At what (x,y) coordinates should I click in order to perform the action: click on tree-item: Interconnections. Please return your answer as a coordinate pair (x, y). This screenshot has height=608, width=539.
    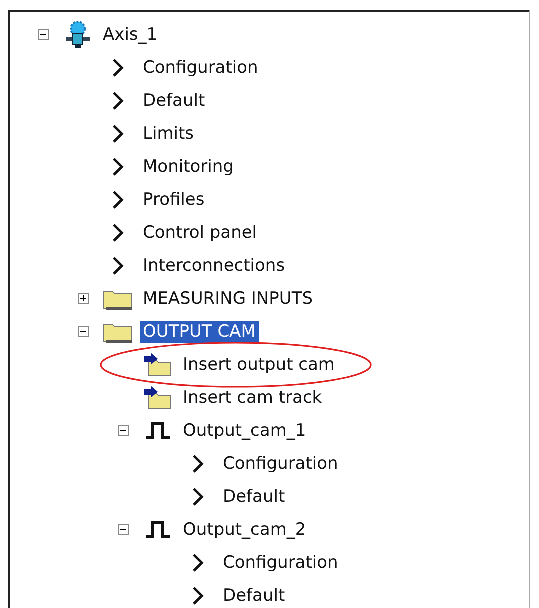
    Looking at the image, I should click on (214, 265).